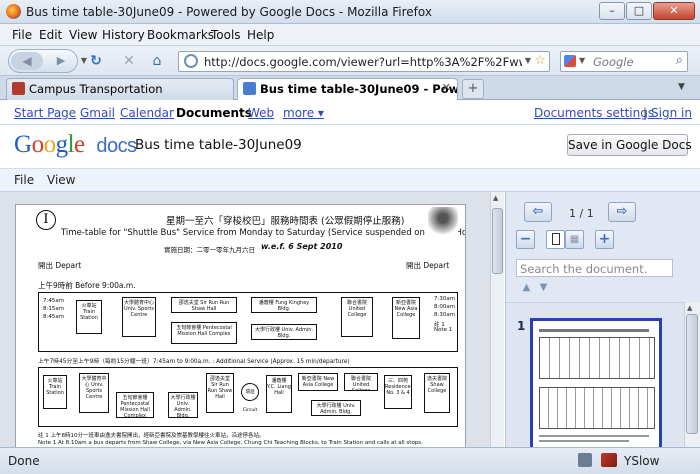  Describe the element at coordinates (473, 89) in the screenshot. I see `new-tab-button: +` at that location.